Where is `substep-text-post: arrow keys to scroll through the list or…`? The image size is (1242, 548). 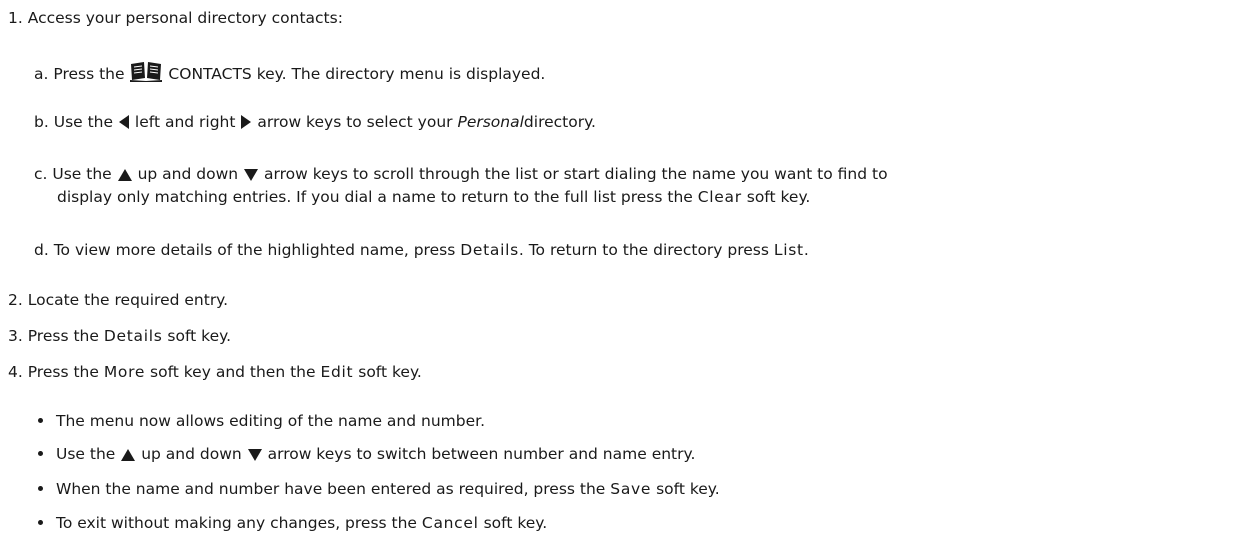
substep-text-post: arrow keys to scroll through the list or… is located at coordinates (575, 174).